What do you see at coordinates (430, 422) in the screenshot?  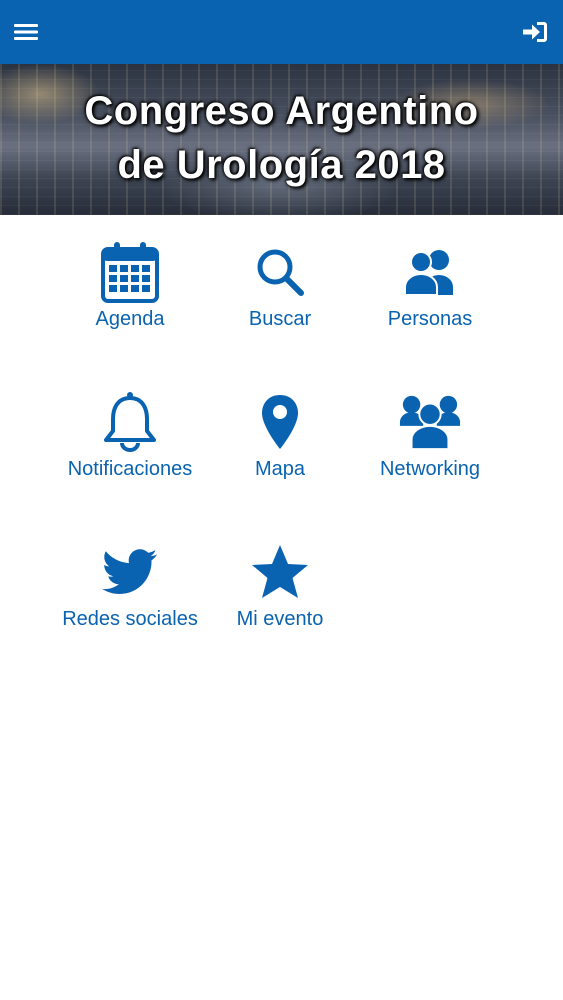 I see `group-icon` at bounding box center [430, 422].